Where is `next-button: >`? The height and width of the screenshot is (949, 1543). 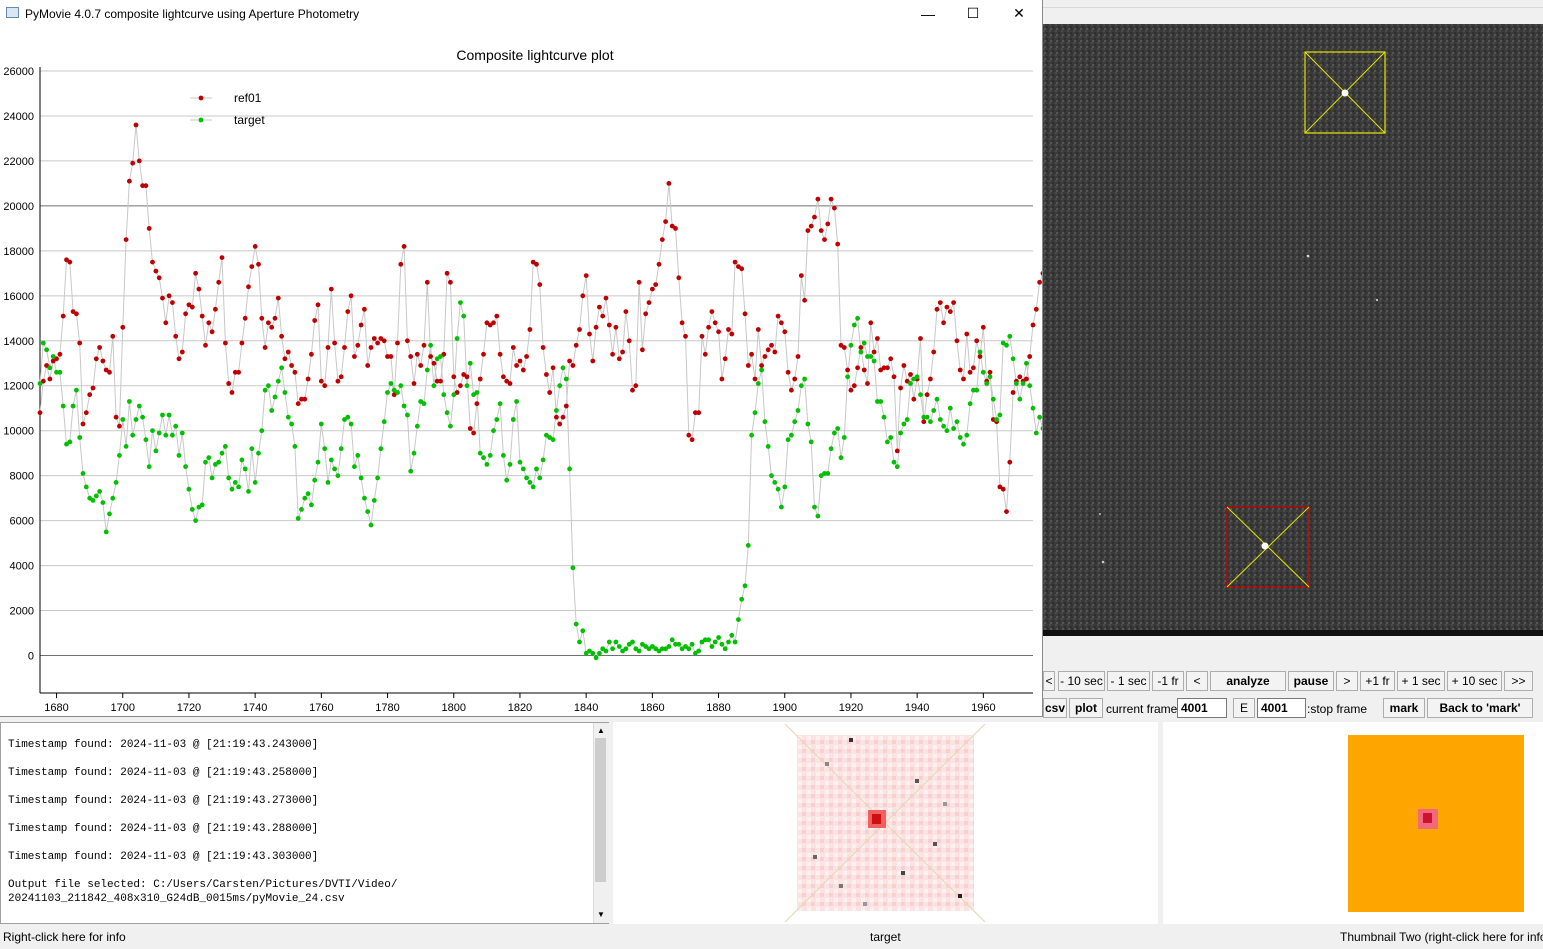 next-button: > is located at coordinates (1347, 681).